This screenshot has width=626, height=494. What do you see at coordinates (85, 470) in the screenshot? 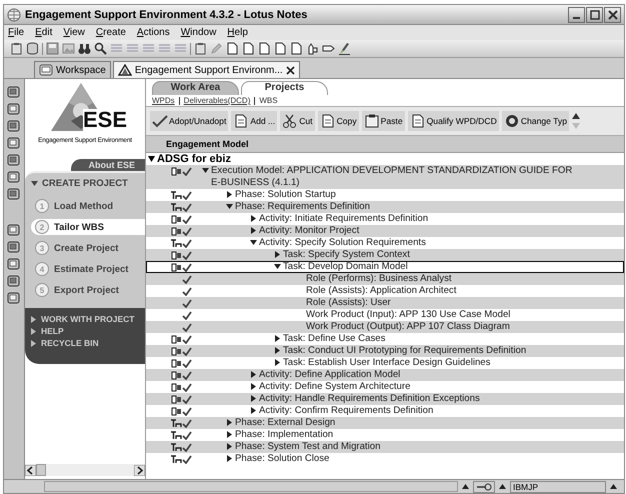
I see `horizontal-scrollbar` at bounding box center [85, 470].